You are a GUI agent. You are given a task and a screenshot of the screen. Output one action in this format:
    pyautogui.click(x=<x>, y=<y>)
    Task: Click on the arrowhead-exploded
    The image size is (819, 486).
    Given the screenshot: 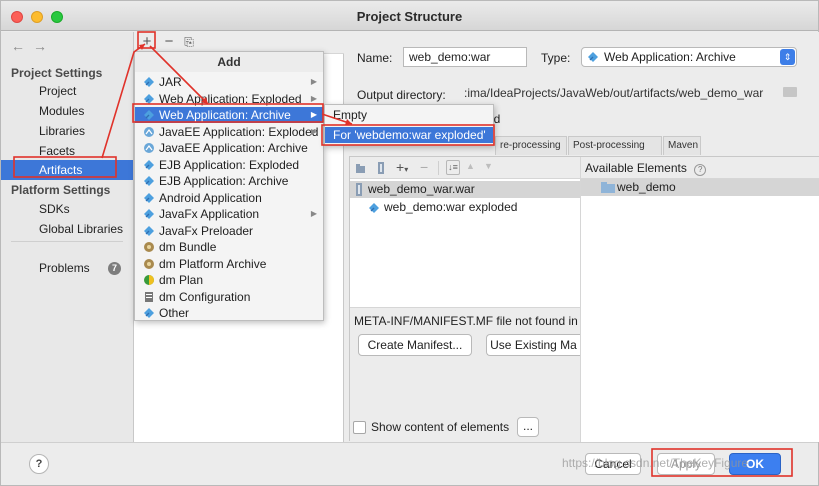 What is the action you would take?
    pyautogui.click(x=348, y=122)
    